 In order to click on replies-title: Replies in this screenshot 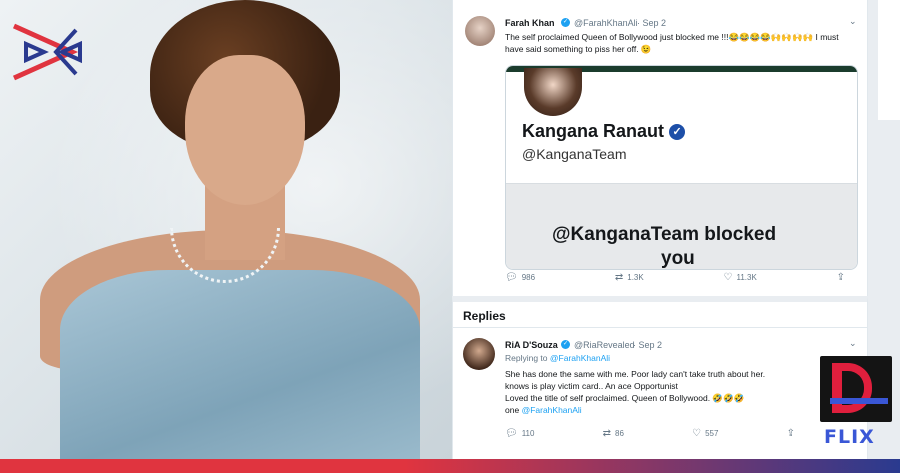, I will do `click(484, 316)`.